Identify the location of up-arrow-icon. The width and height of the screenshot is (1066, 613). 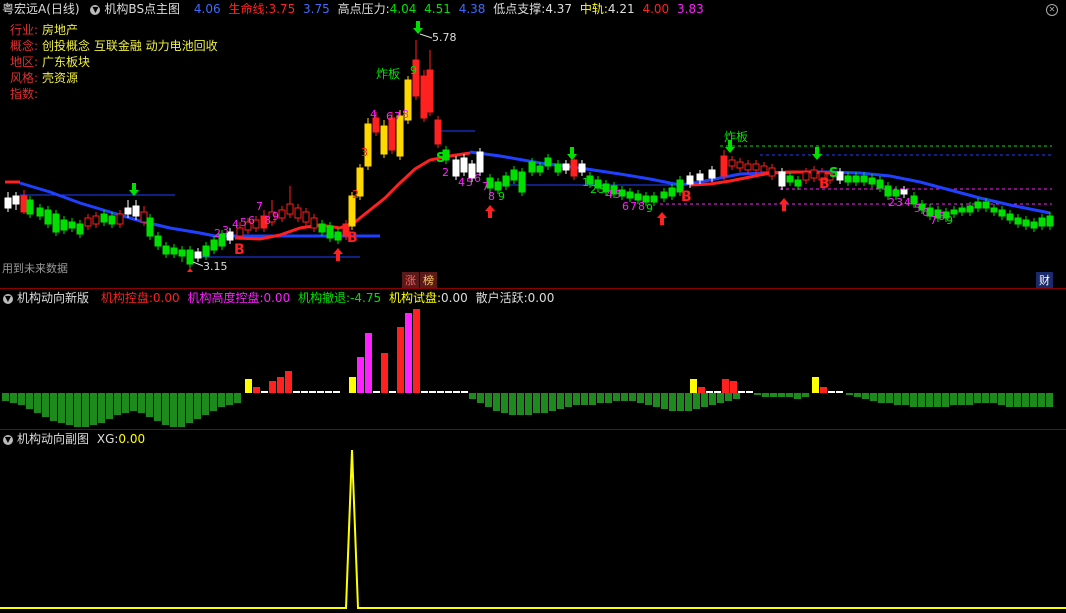
(490, 211).